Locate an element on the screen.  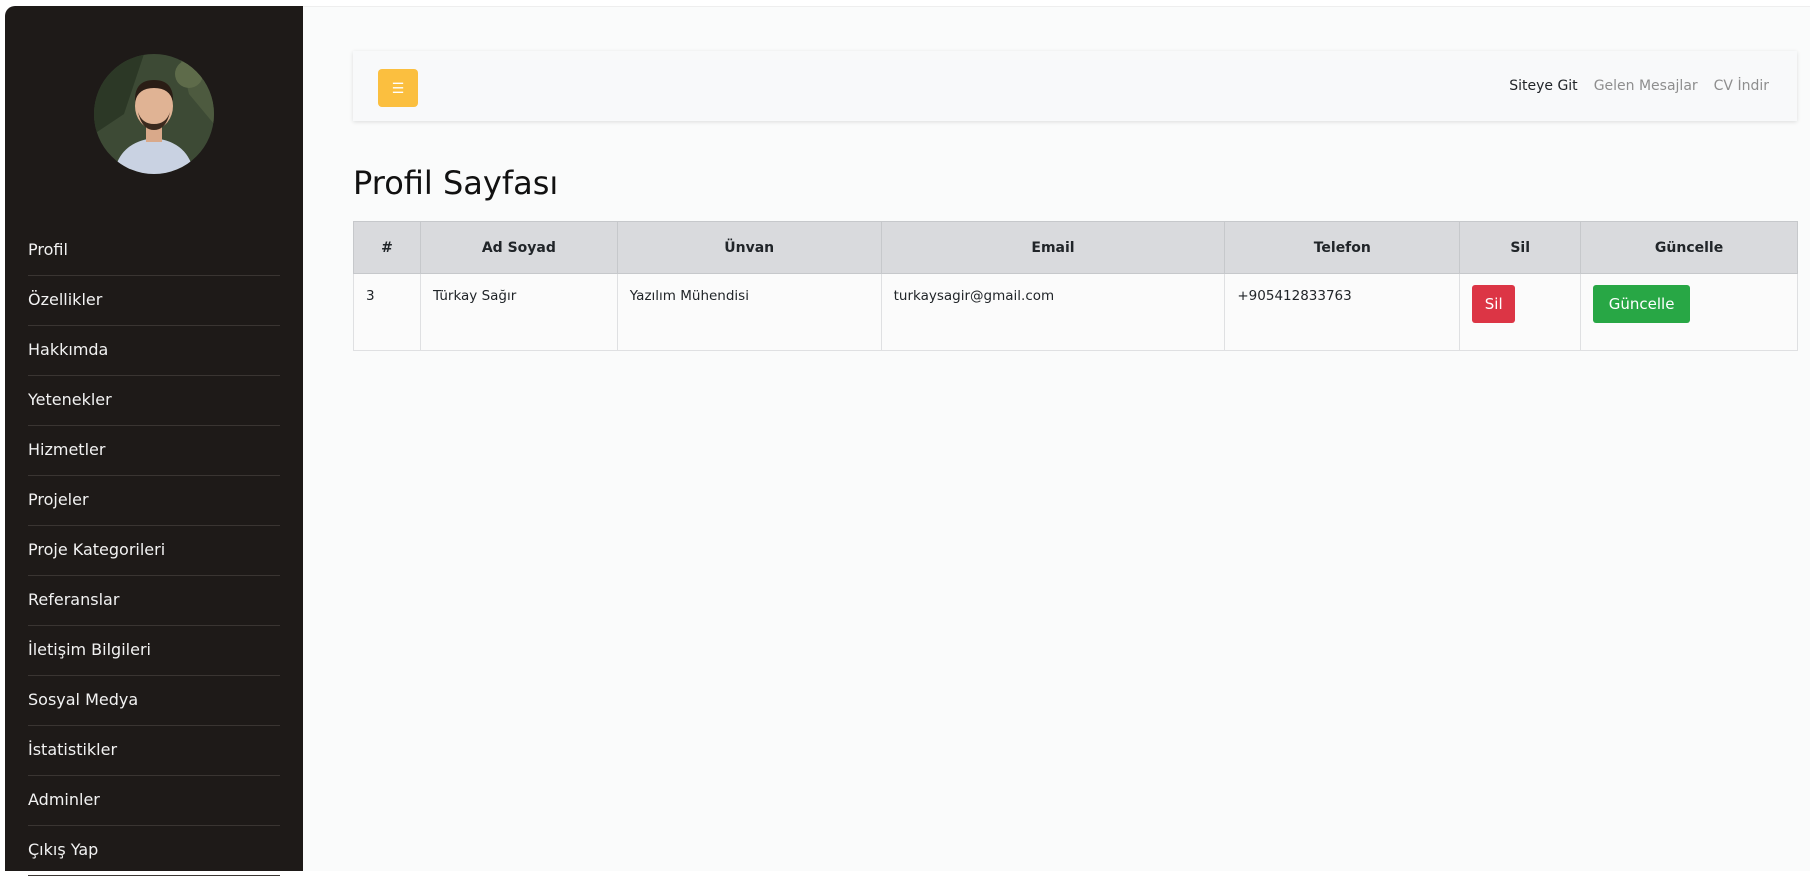
cell-name: Türkay Sağır is located at coordinates (518, 312).